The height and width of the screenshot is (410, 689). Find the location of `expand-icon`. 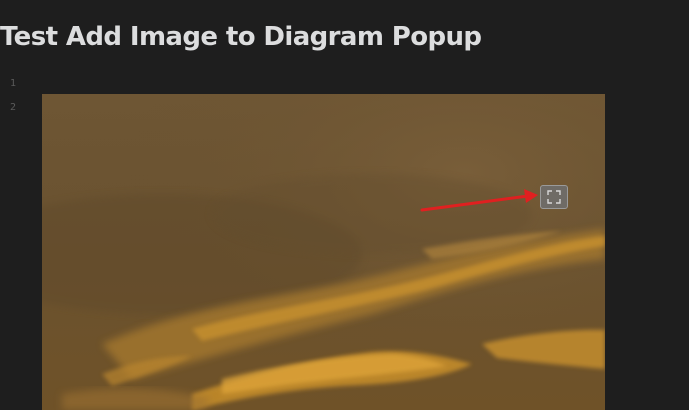

expand-icon is located at coordinates (554, 197).